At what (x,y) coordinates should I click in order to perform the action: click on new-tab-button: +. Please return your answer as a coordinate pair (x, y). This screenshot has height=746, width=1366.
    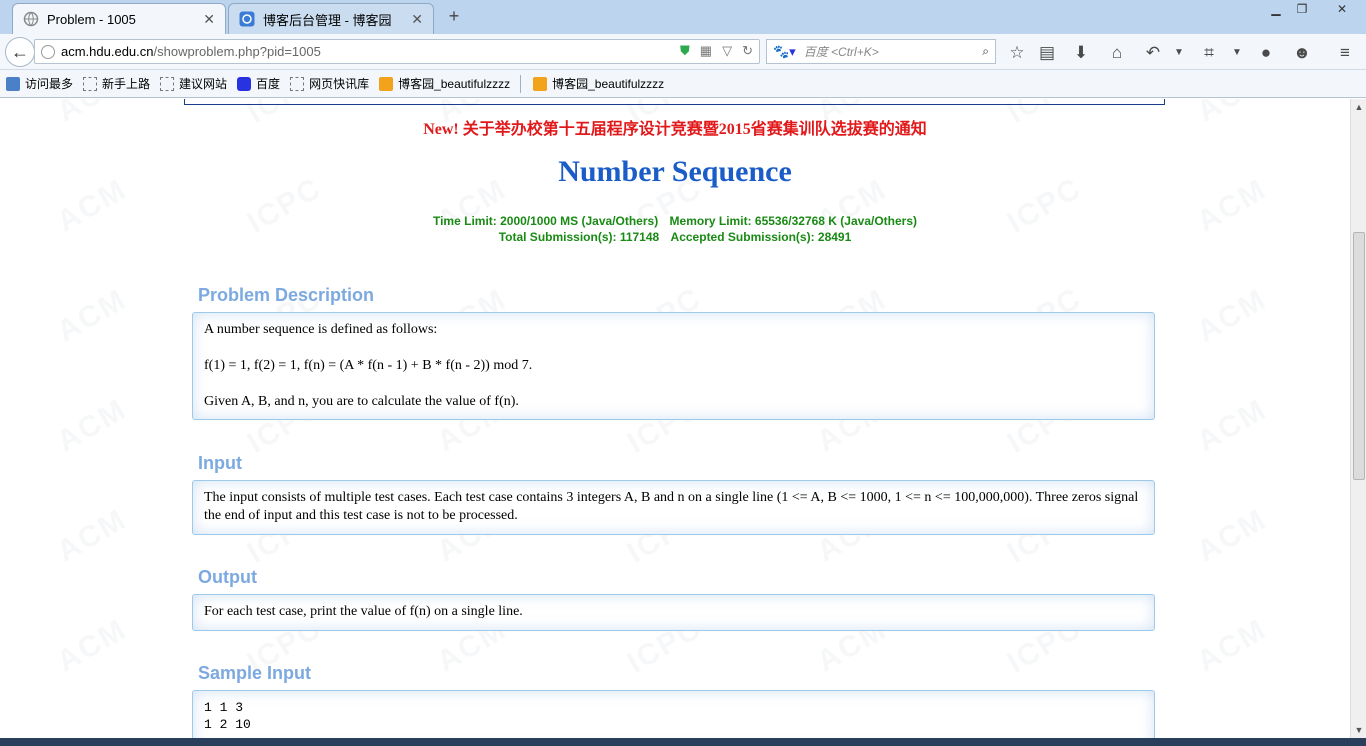
    Looking at the image, I should click on (454, 16).